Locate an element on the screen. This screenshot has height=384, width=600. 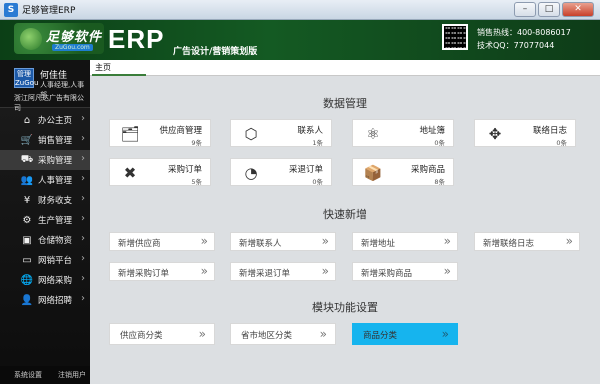
brand-logo: 足够软件 ZuGou.com is located at coordinates (59, 38).